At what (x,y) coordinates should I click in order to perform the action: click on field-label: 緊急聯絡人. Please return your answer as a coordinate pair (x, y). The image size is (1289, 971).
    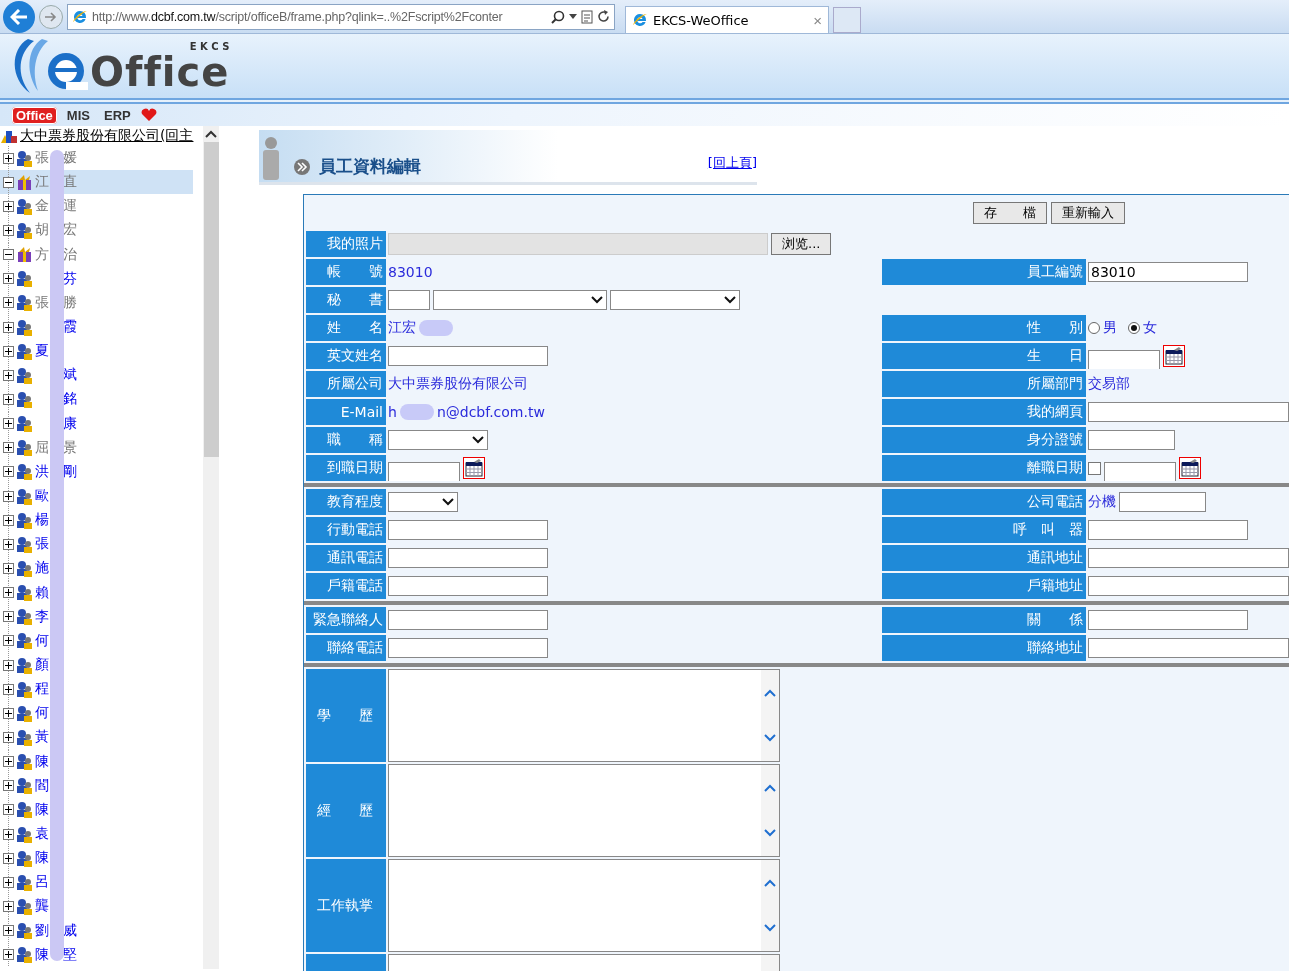
    Looking at the image, I should click on (346, 620).